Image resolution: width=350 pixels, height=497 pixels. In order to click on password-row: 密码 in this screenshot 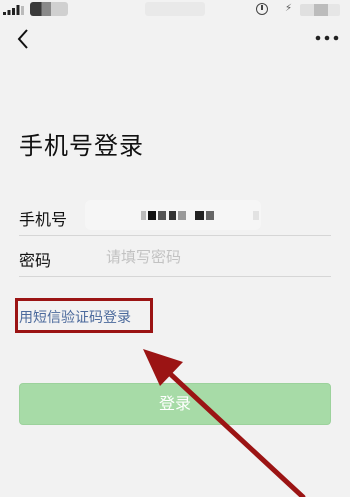, I will do `click(175, 257)`.